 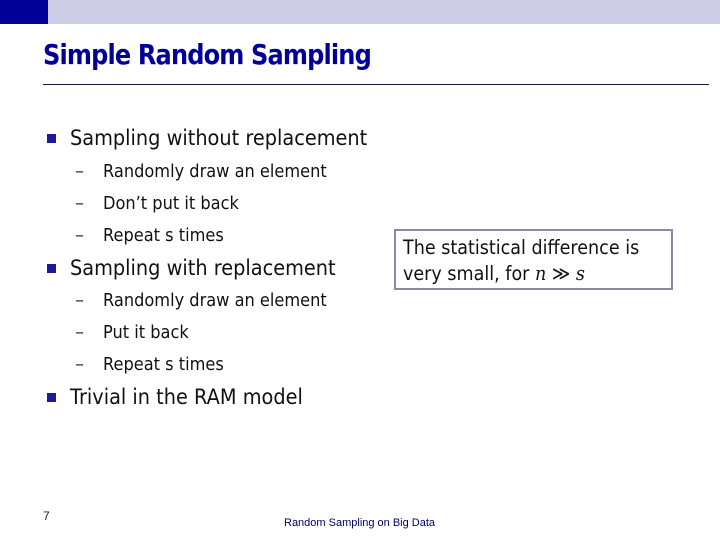 I want to click on bullet-text: Sampling with replacement, so click(x=203, y=268).